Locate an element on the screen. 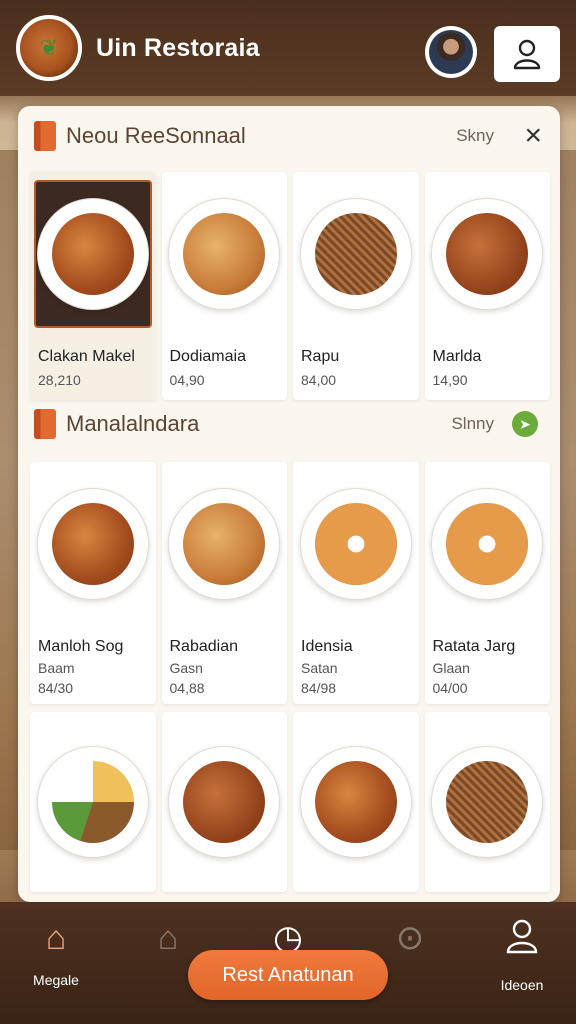 Image resolution: width=576 pixels, height=1024 pixels. dish-subtitle: Gasn is located at coordinates (186, 668).